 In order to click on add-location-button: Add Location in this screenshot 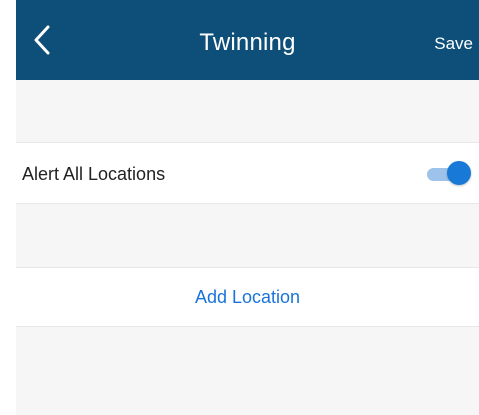, I will do `click(247, 297)`.